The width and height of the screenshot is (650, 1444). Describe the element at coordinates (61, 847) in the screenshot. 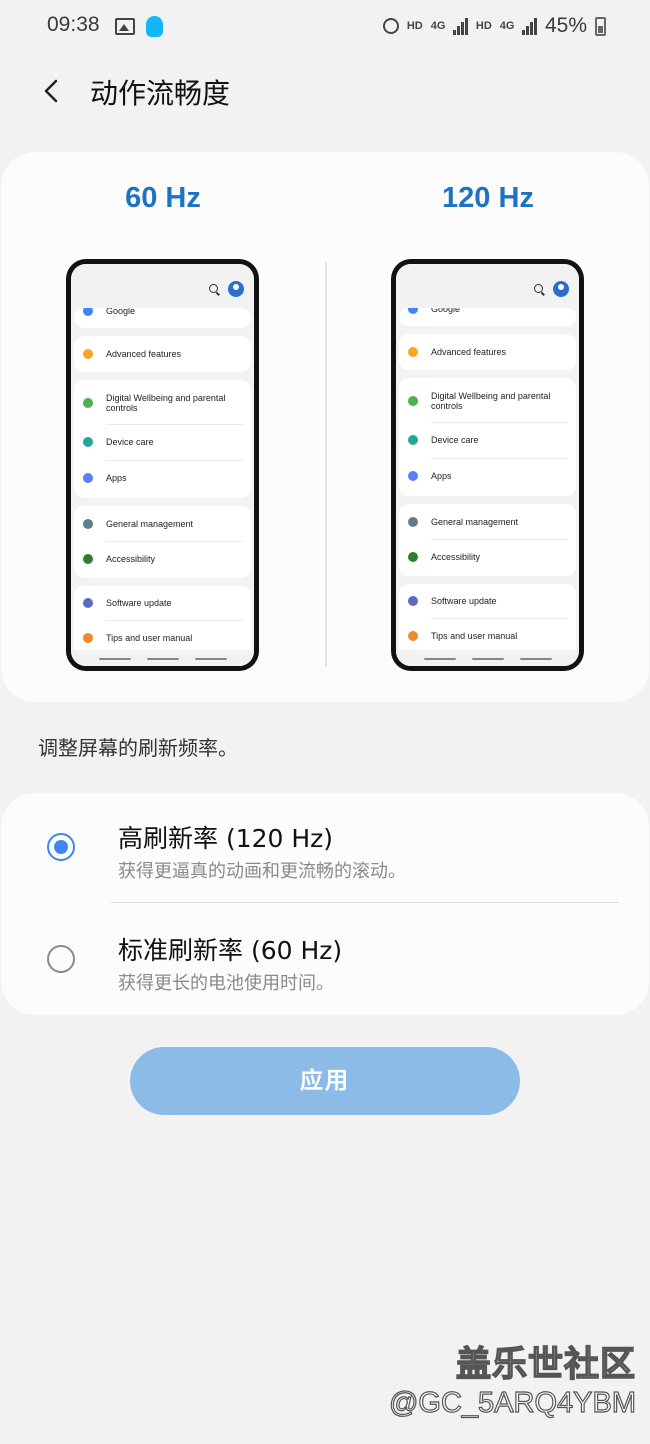

I see `radio-high-refresh` at that location.